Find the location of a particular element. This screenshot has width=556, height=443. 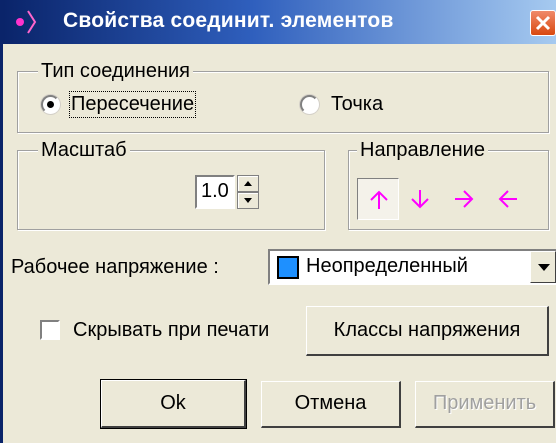

spin-down-icon is located at coordinates (248, 200).